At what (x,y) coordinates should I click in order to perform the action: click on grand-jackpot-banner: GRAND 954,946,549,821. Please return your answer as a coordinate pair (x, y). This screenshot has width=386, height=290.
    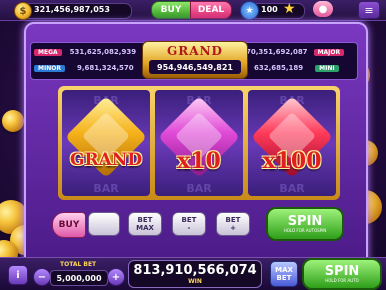
    Looking at the image, I should click on (195, 60).